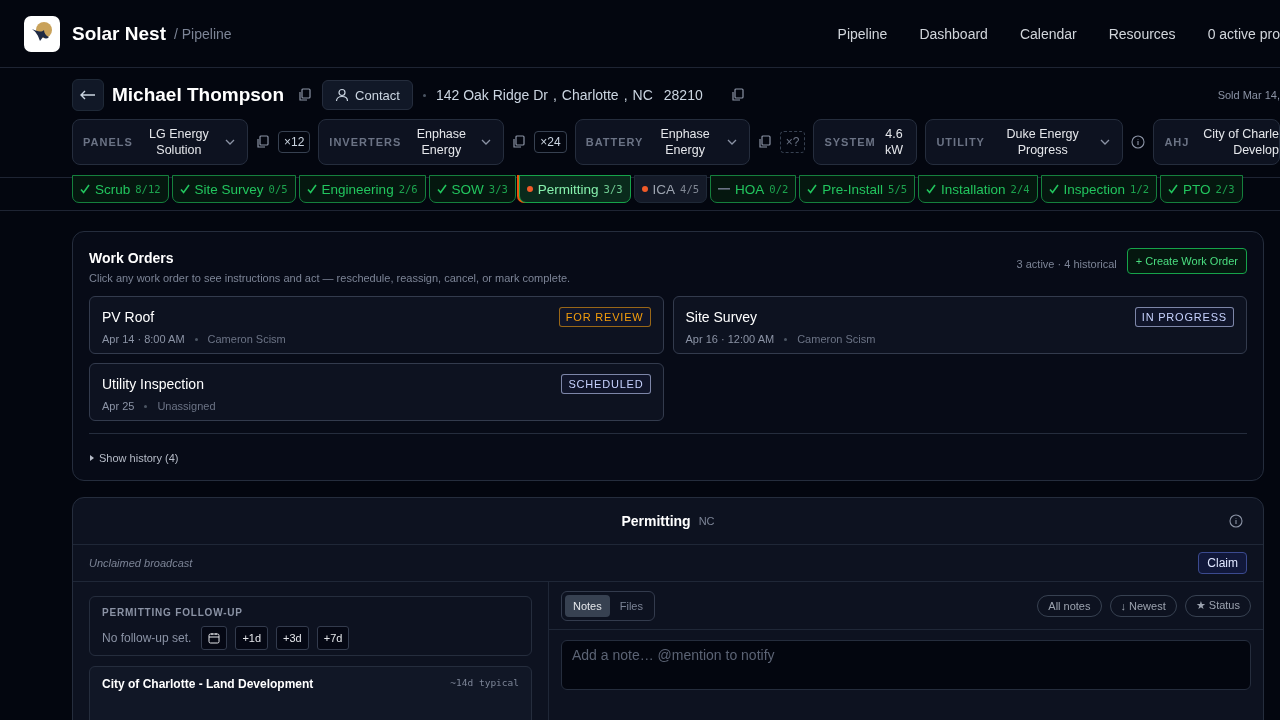 This screenshot has height=720, width=1280. Describe the element at coordinates (367, 95) in the screenshot. I see `contact-button: Contact` at that location.